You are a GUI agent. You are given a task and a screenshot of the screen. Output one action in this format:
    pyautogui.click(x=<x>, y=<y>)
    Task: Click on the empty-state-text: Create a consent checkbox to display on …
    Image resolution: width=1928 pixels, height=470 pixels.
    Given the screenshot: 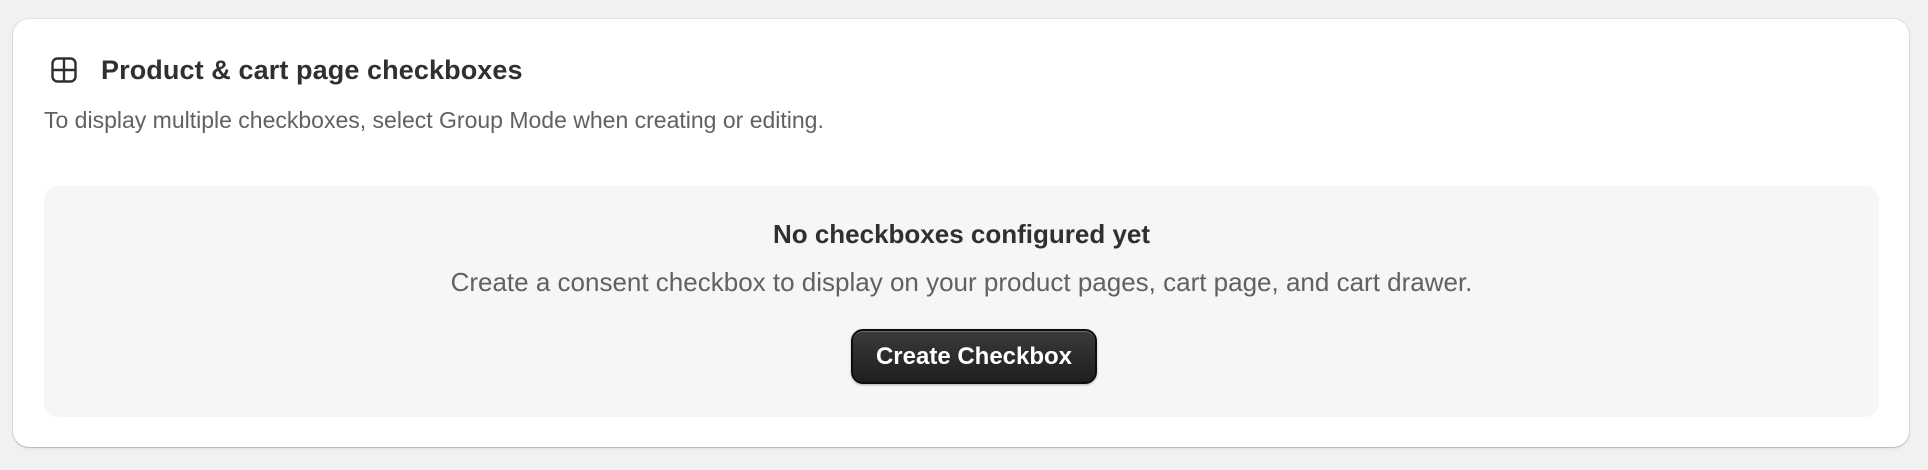 What is the action you would take?
    pyautogui.click(x=961, y=282)
    